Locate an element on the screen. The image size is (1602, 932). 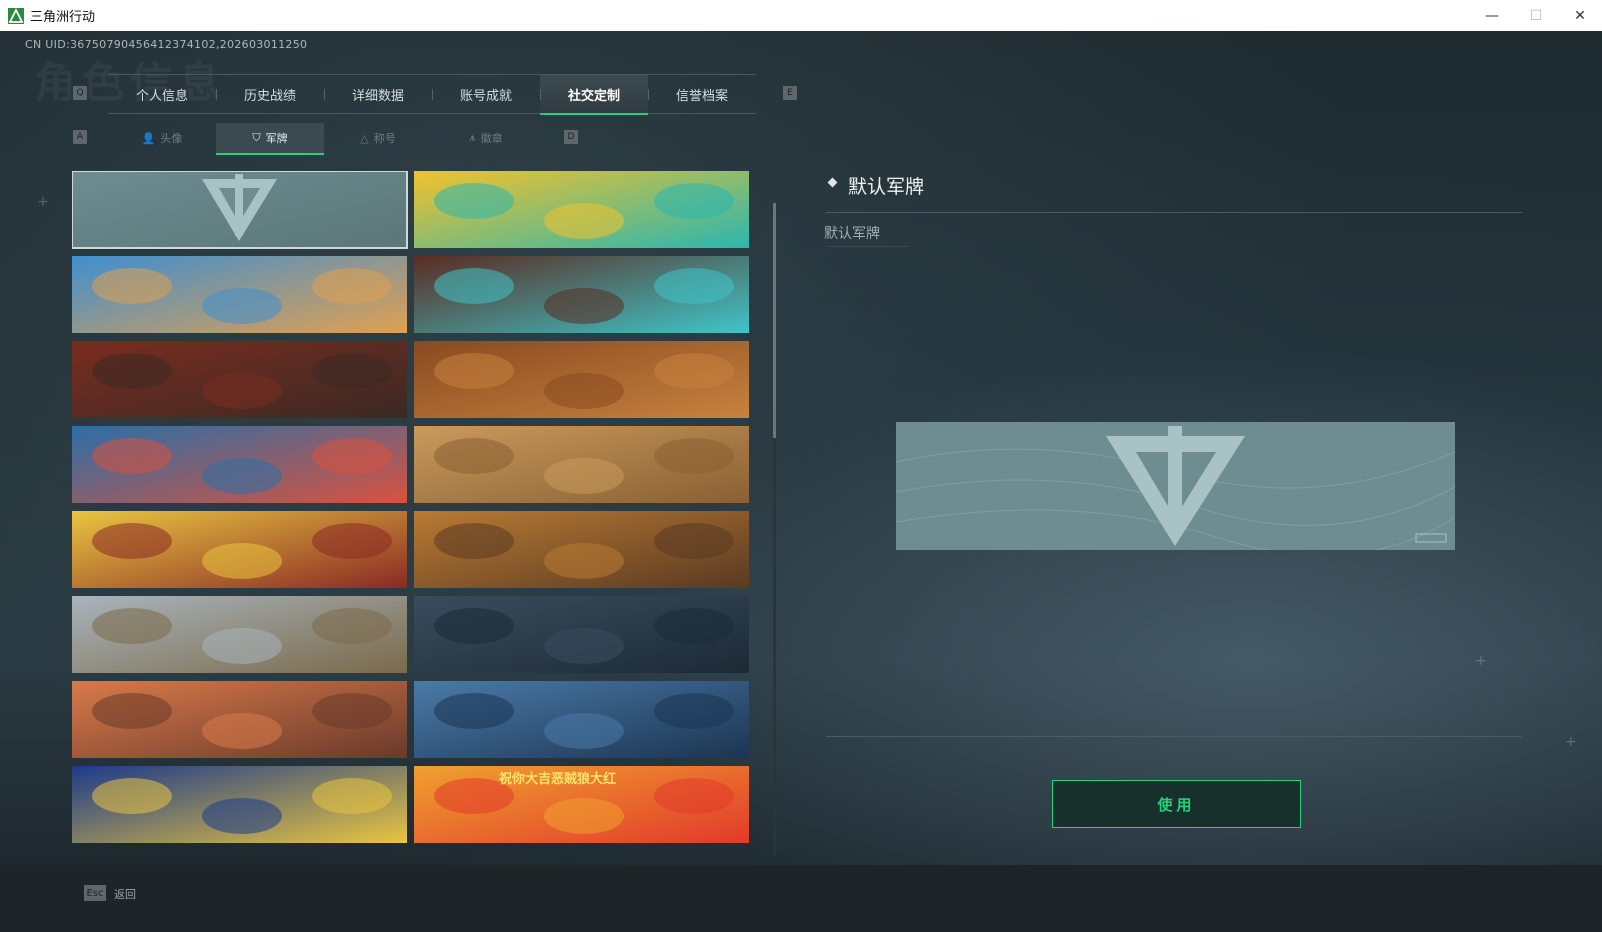
dogtag-card-carrier is located at coordinates (581, 719).